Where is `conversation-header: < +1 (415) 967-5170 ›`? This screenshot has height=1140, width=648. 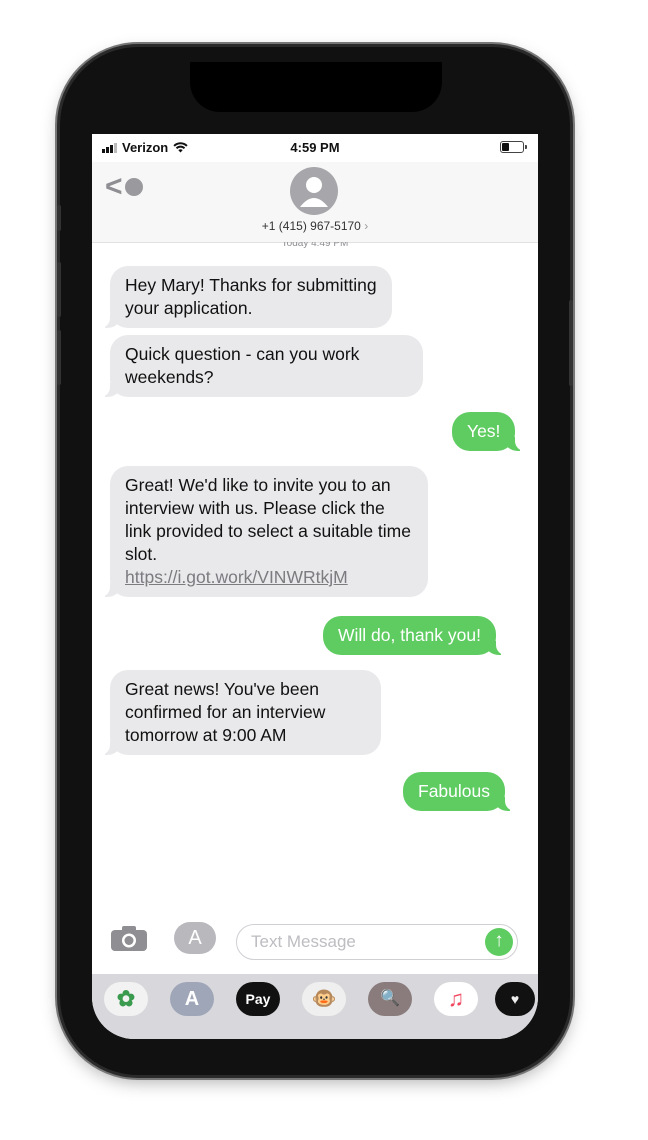
conversation-header: < +1 (415) 967-5170 › is located at coordinates (315, 202).